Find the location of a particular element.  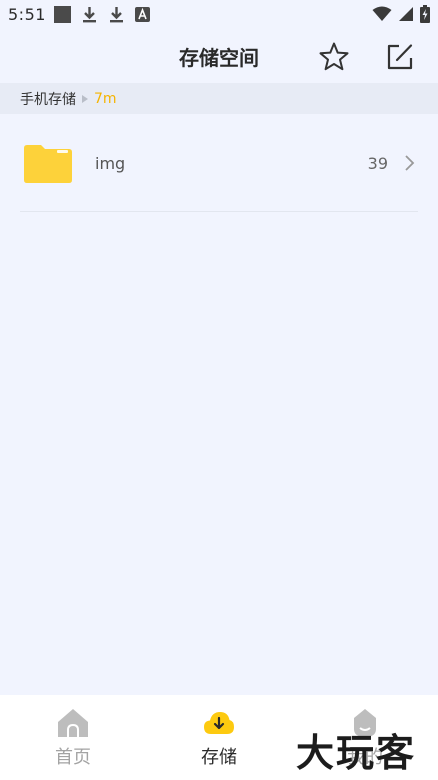

row-divider is located at coordinates (219, 211).